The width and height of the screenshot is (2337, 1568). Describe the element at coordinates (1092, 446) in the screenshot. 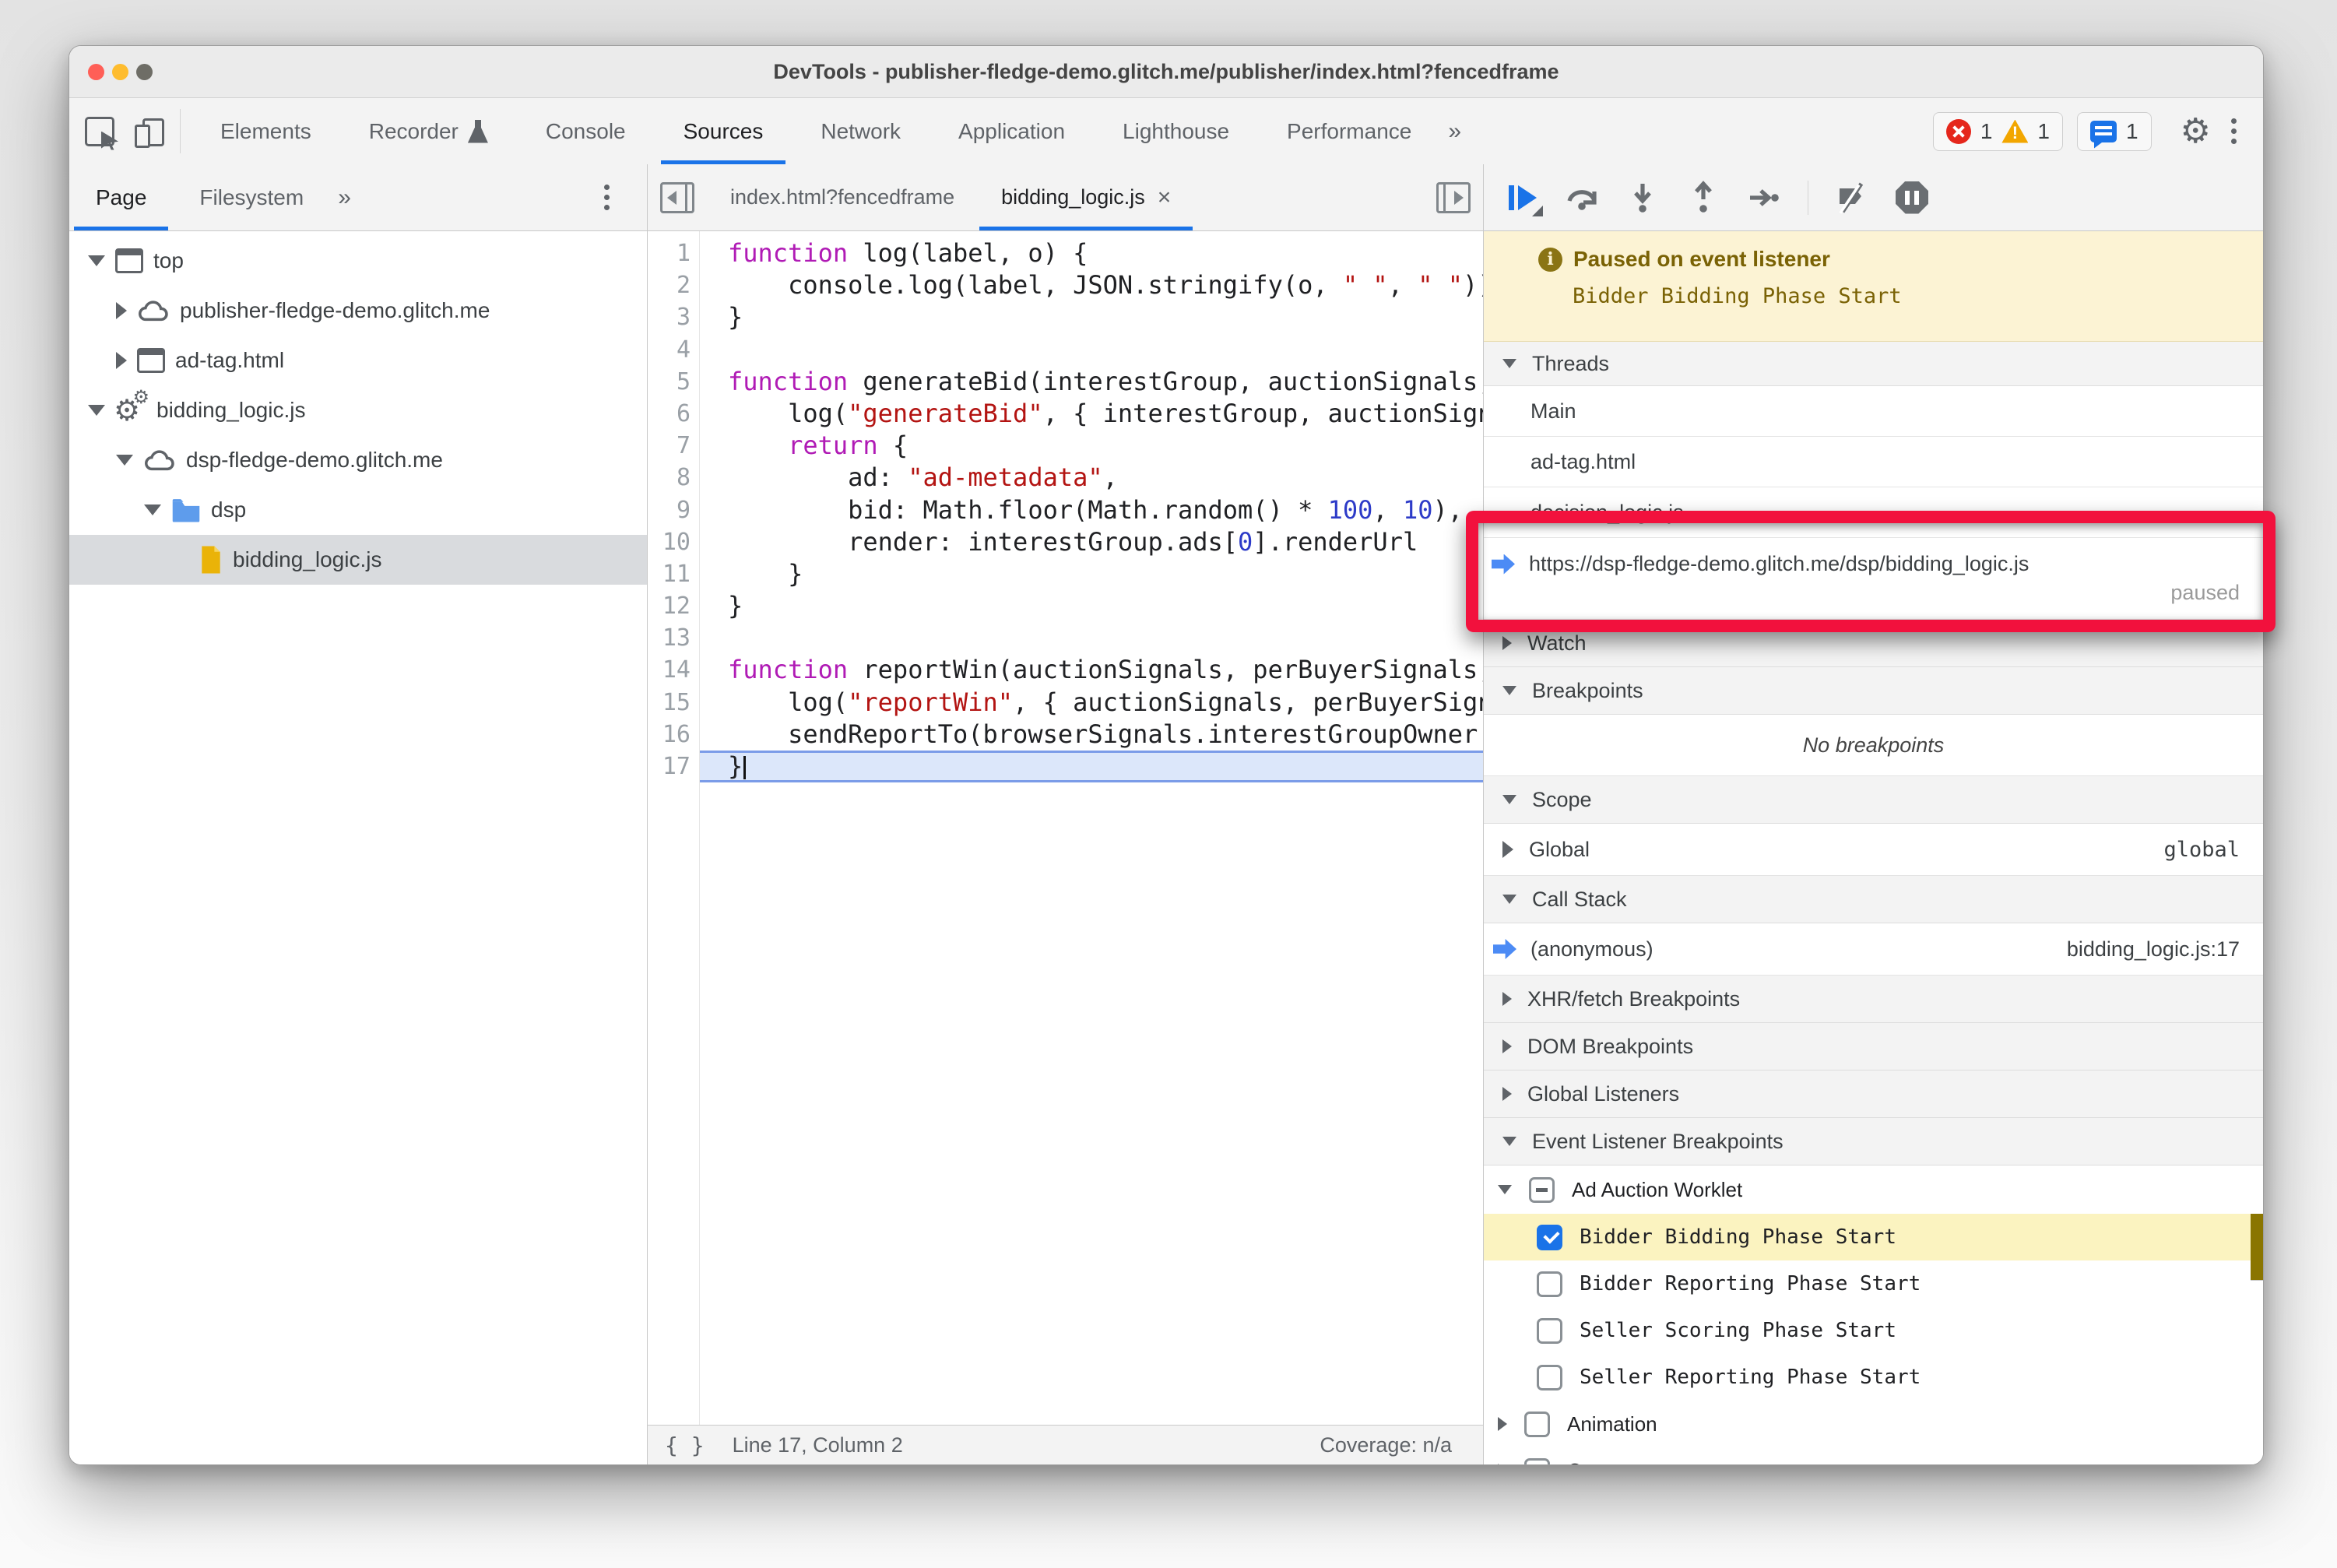

I see `code-line-7: return {` at that location.